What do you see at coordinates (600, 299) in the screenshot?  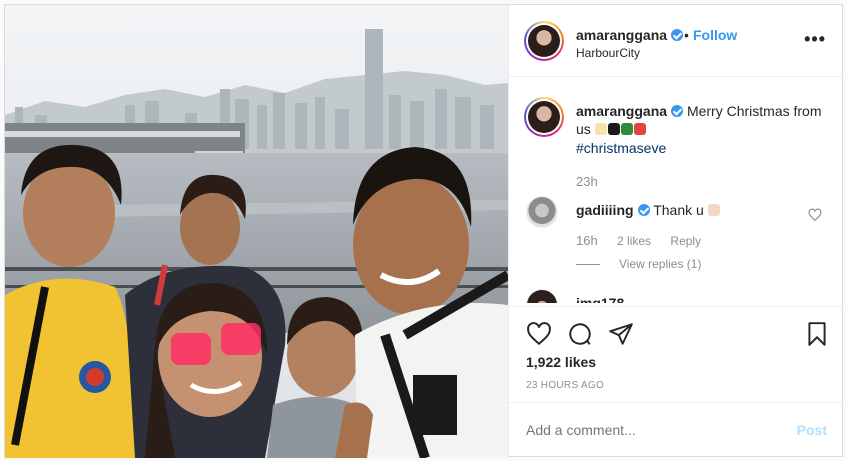 I see `commenter-username: jmg178` at bounding box center [600, 299].